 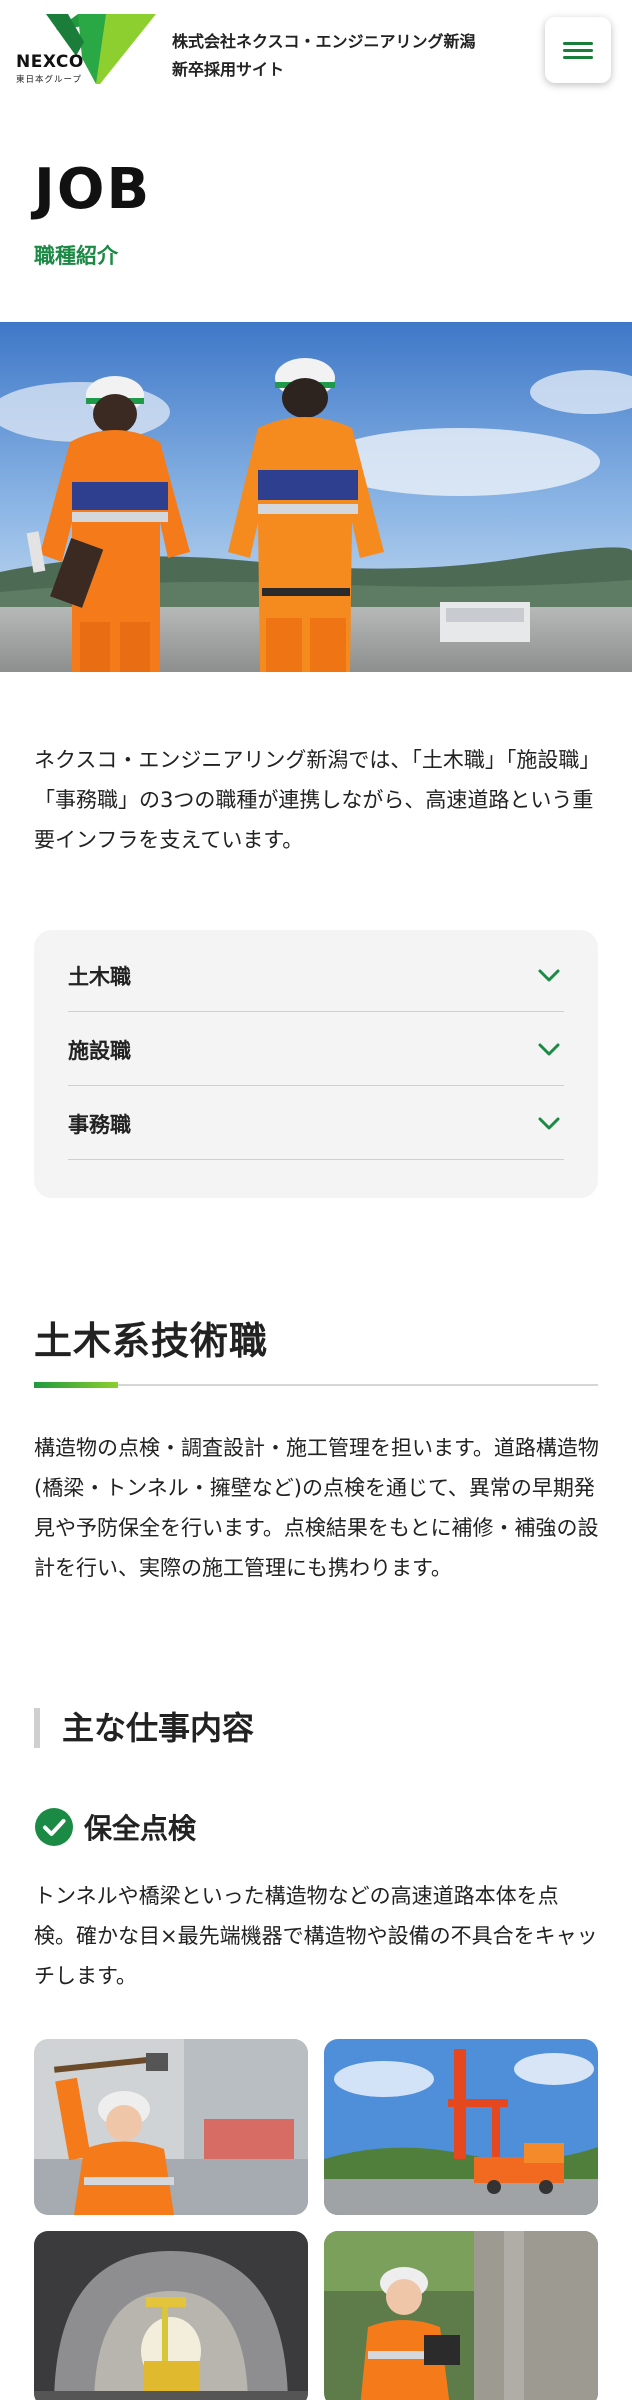 I want to click on menu-button, so click(x=578, y=50).